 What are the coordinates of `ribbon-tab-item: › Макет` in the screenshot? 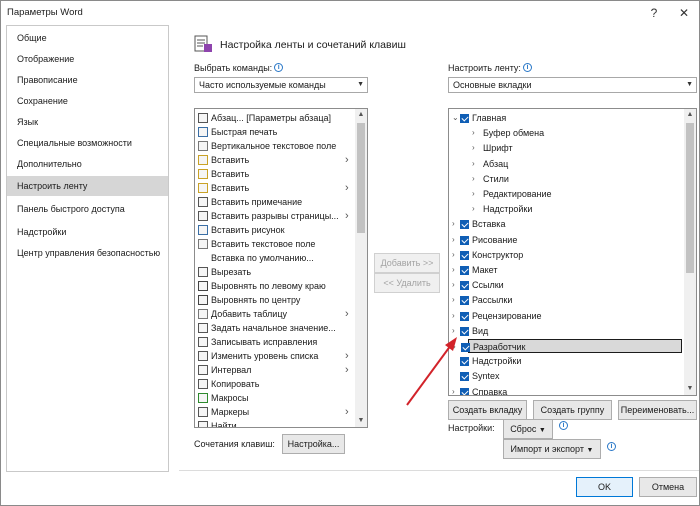 It's located at (566, 270).